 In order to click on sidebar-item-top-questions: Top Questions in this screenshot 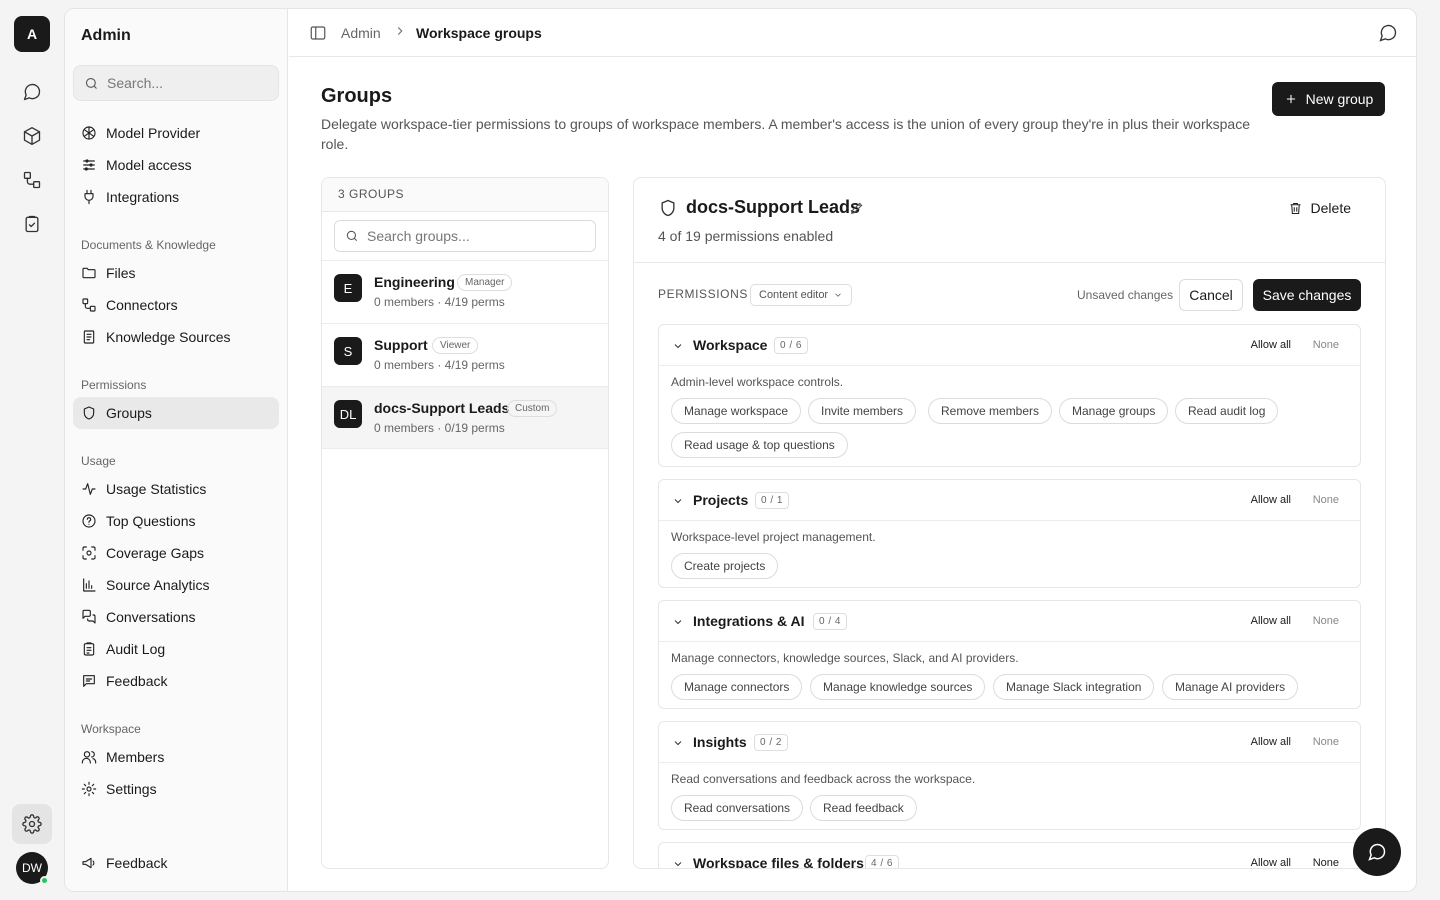, I will do `click(176, 521)`.